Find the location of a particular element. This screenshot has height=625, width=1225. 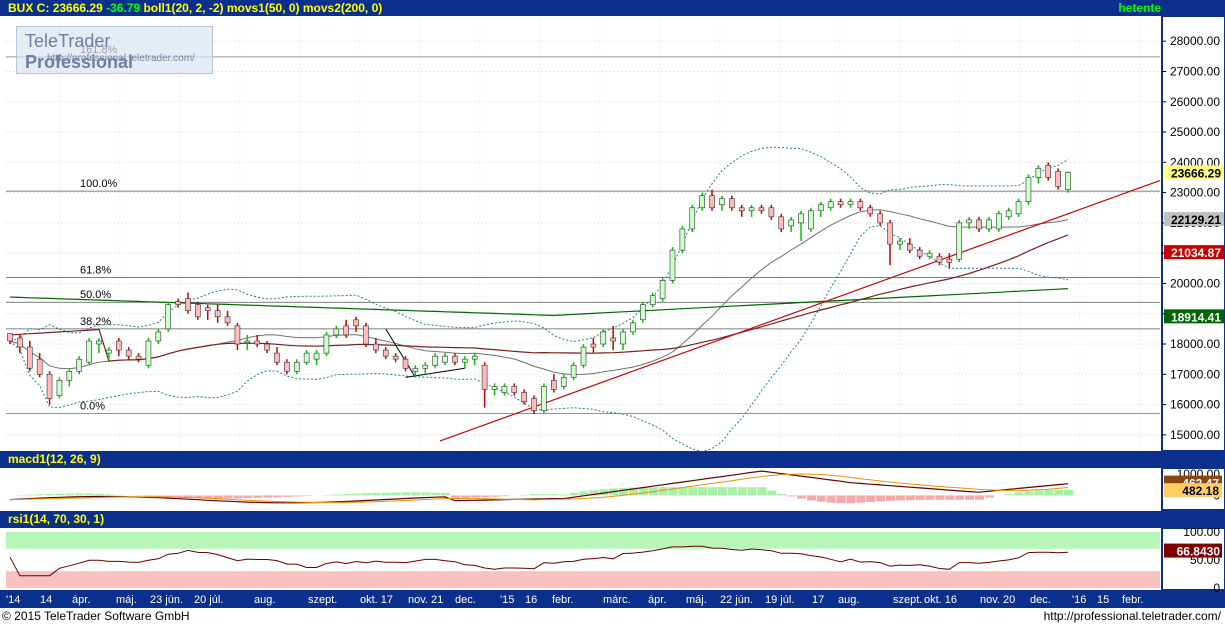

price-tick-label: 25000.00 is located at coordinates (1195, 132).